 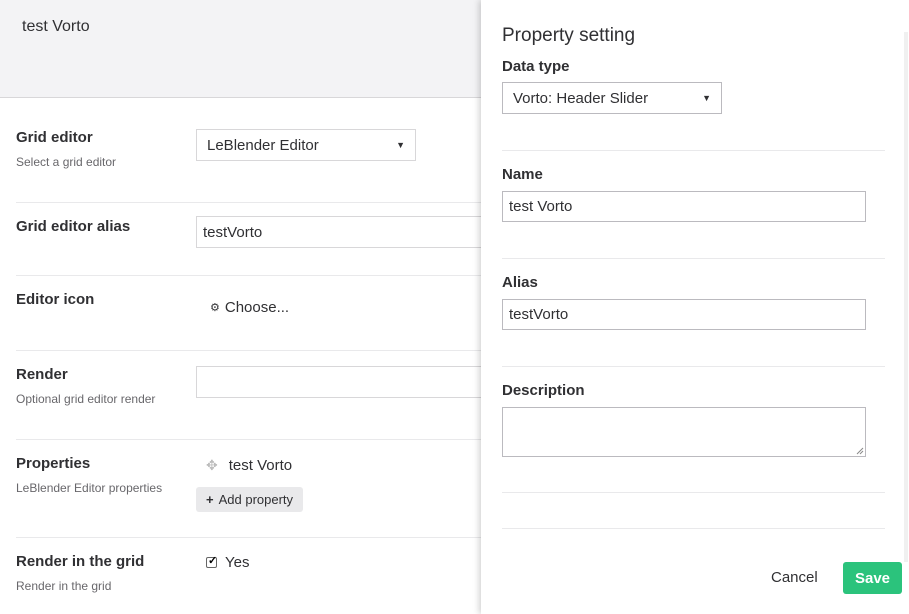 I want to click on render-in-grid-toggle: Yes, so click(x=227, y=562).